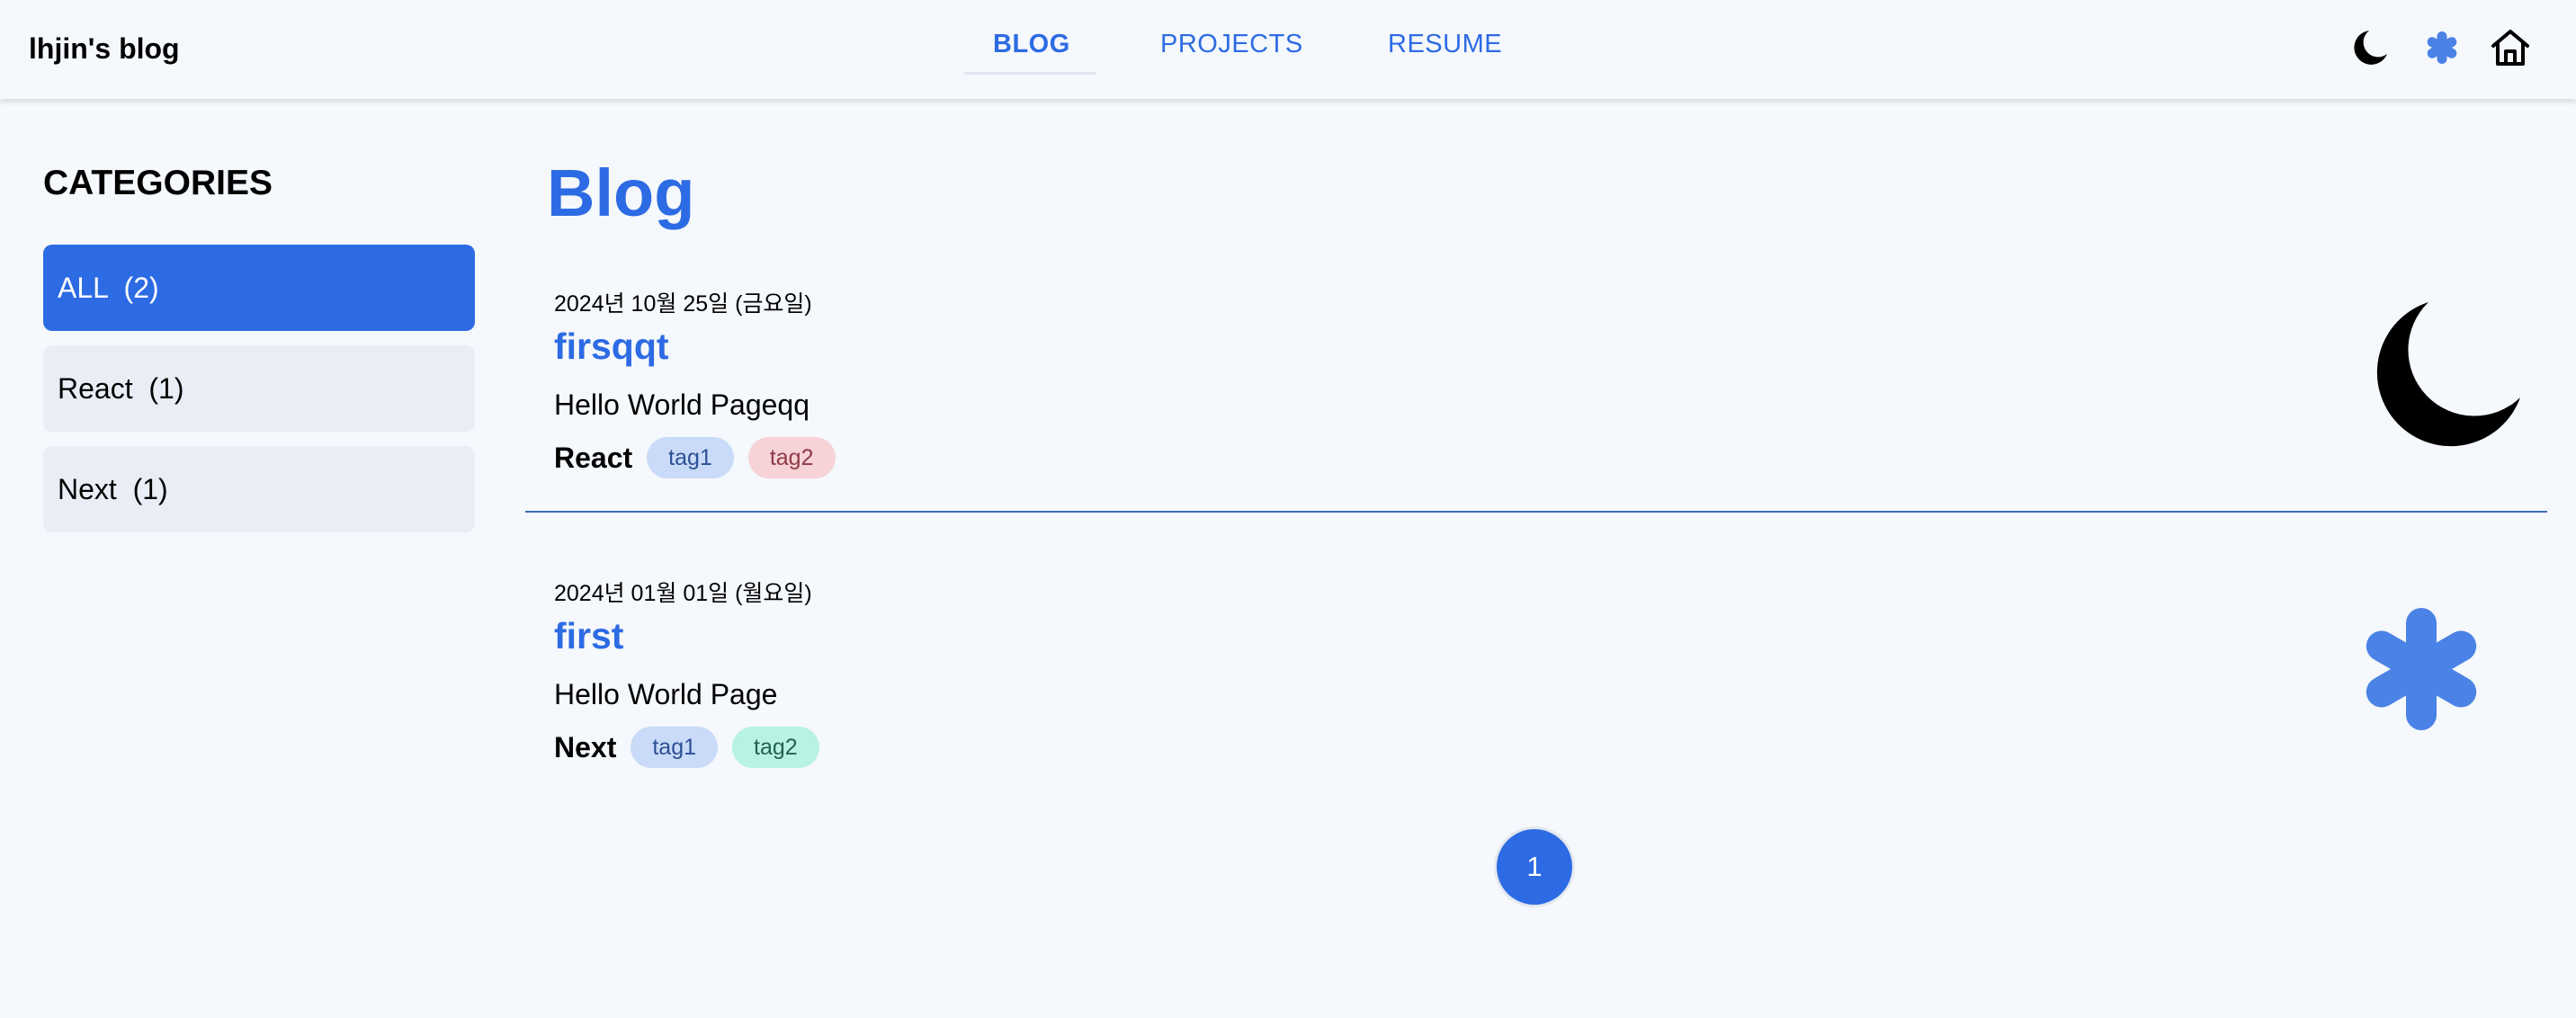 The width and height of the screenshot is (2576, 1018). I want to click on post-divider, so click(1536, 512).